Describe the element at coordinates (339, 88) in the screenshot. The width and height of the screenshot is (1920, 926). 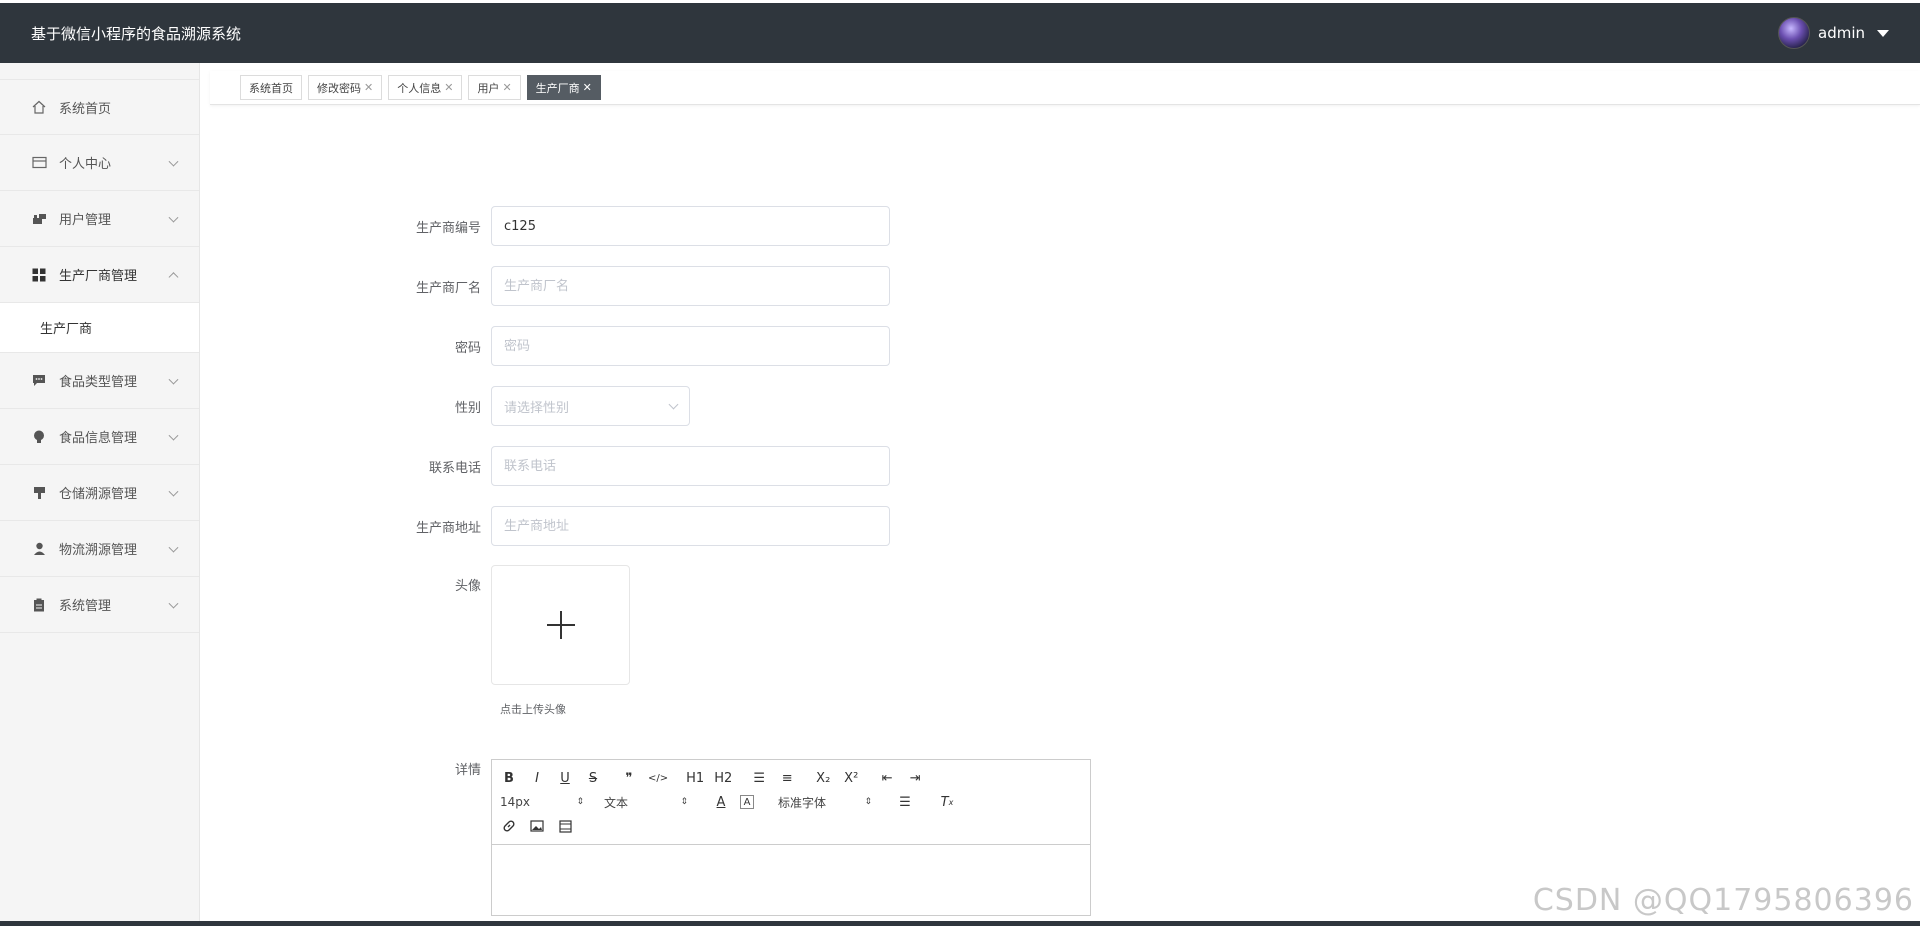
I see `tab-label: 修改密码` at that location.